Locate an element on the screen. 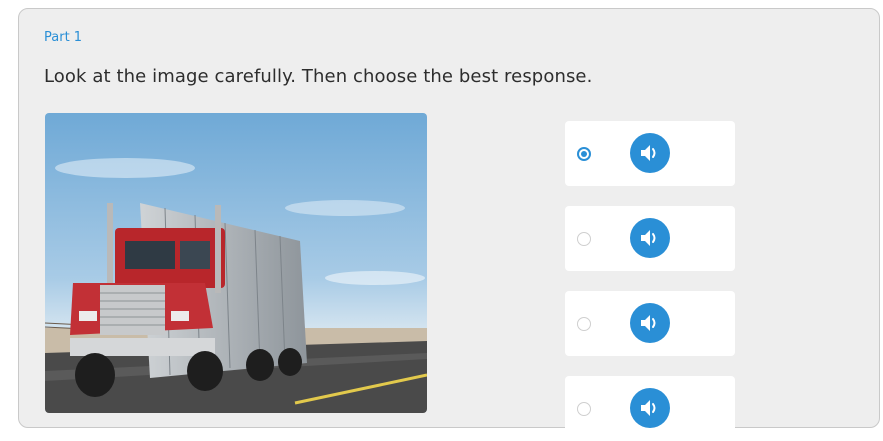  radio-button-selected is located at coordinates (584, 154).